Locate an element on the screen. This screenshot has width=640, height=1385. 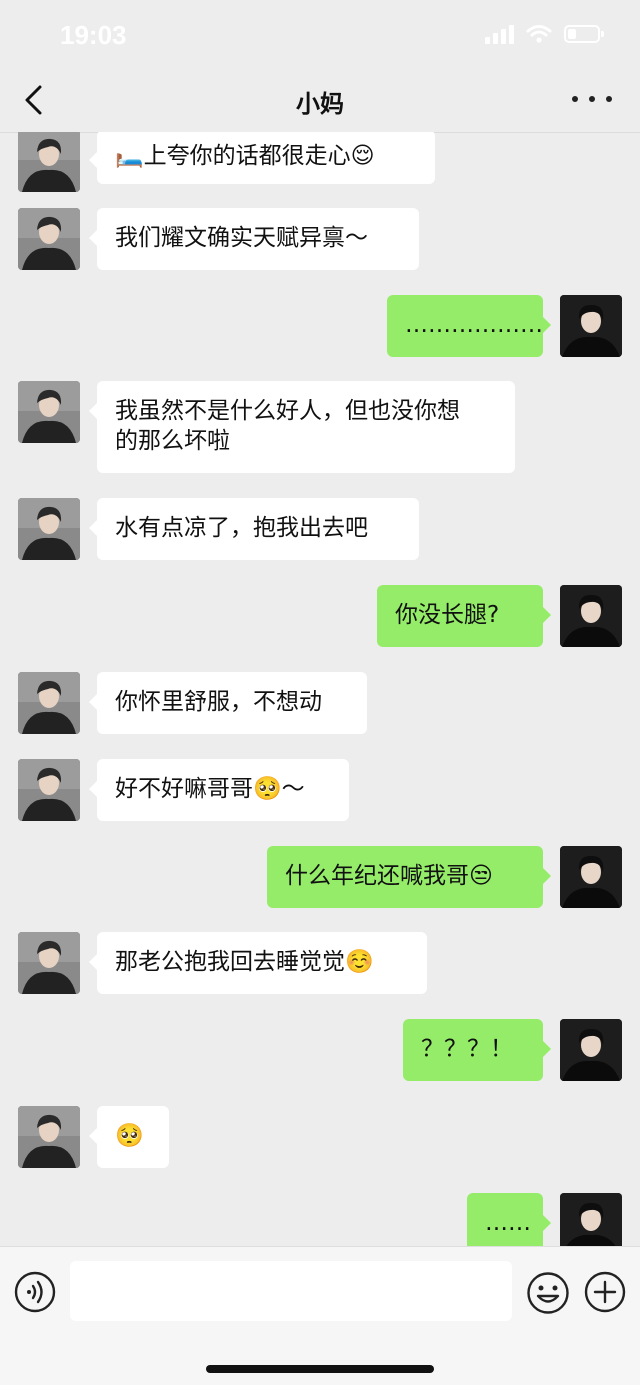
message-row: 你怀里舒服，不想动 is located at coordinates (320, 703).